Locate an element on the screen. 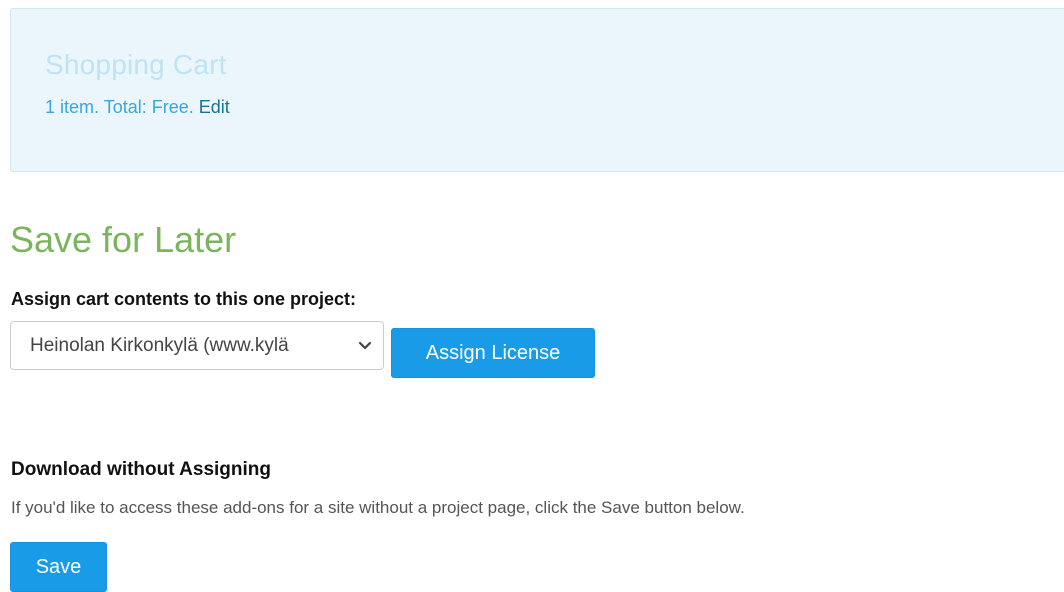  assign-license-button: Assign License is located at coordinates (493, 353).